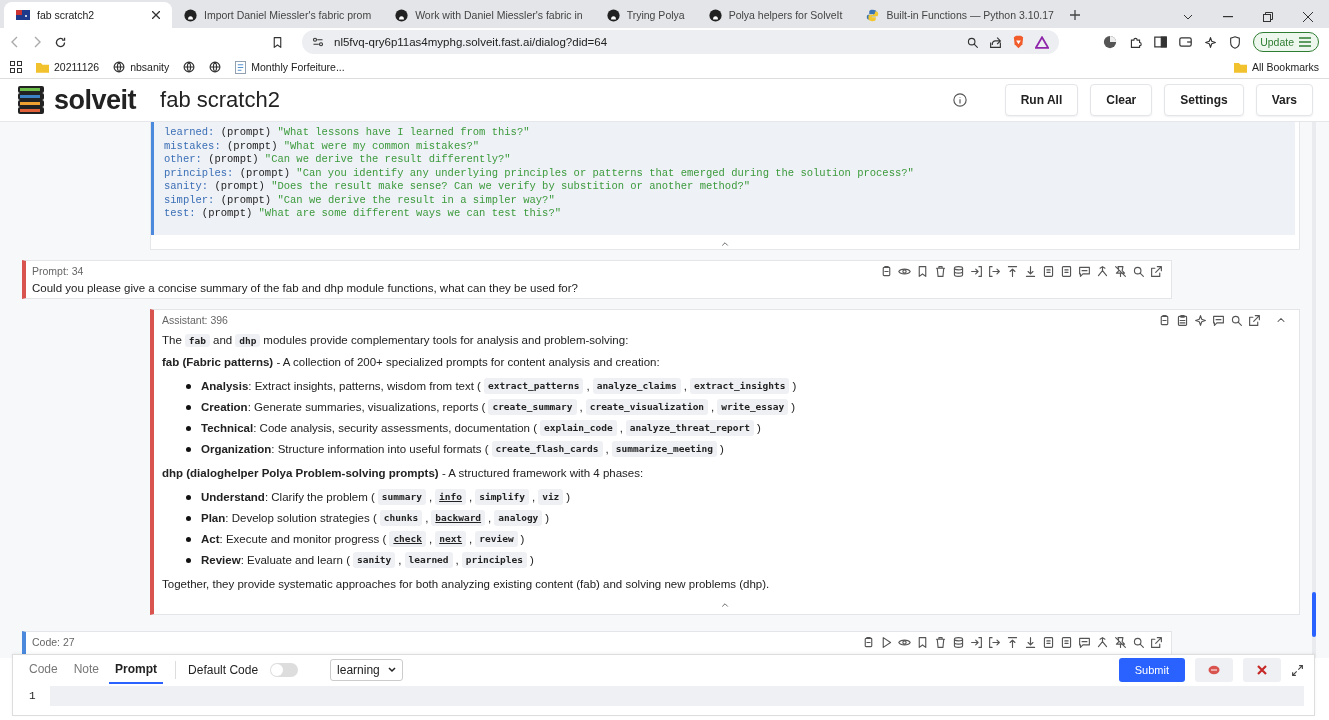 The height and width of the screenshot is (720, 1329). Describe the element at coordinates (458, 518) in the screenshot. I see `code-link: backward` at that location.